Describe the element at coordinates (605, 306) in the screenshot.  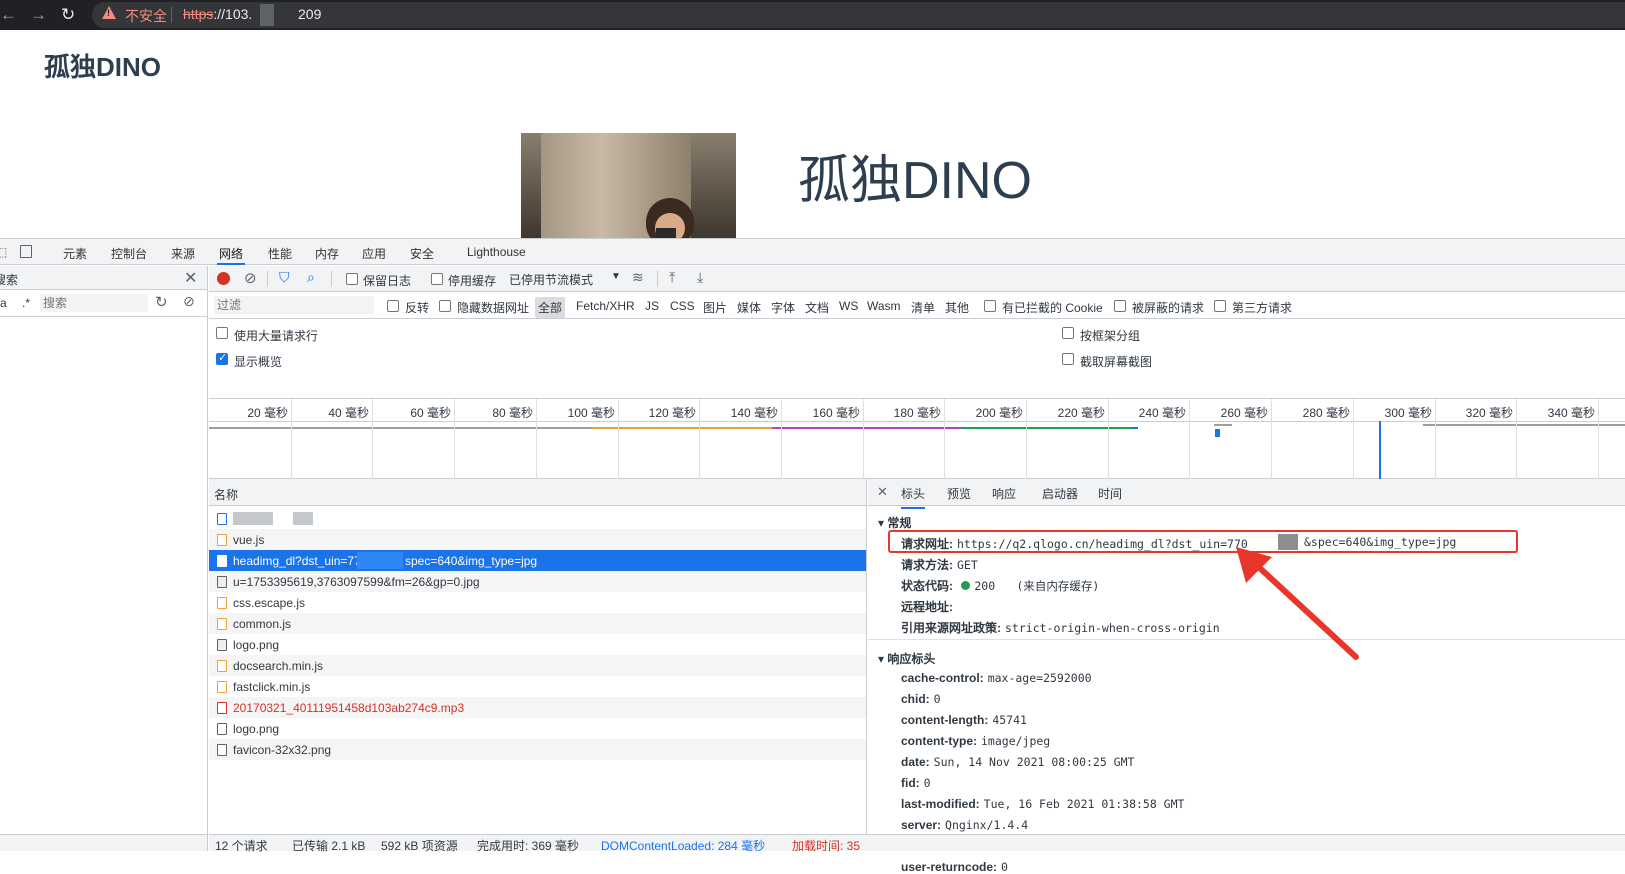
I see `type-filter-xhr: Fetch/XHR` at that location.